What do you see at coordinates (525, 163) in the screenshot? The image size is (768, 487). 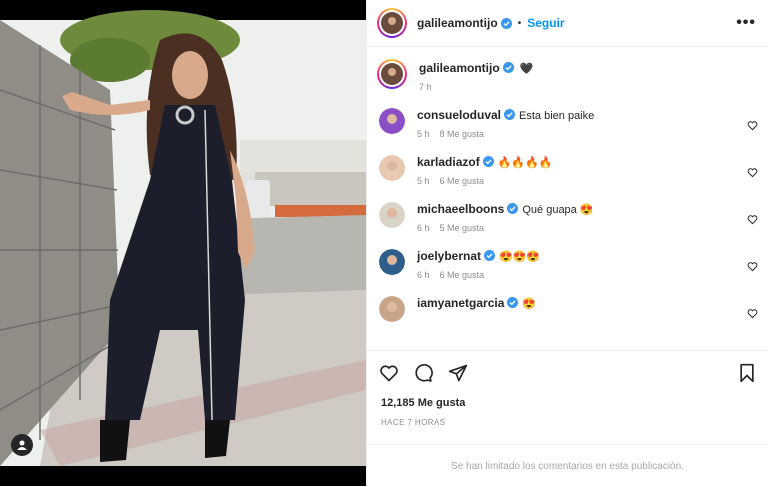 I see `comment-text: 🔥🔥🔥🔥` at bounding box center [525, 163].